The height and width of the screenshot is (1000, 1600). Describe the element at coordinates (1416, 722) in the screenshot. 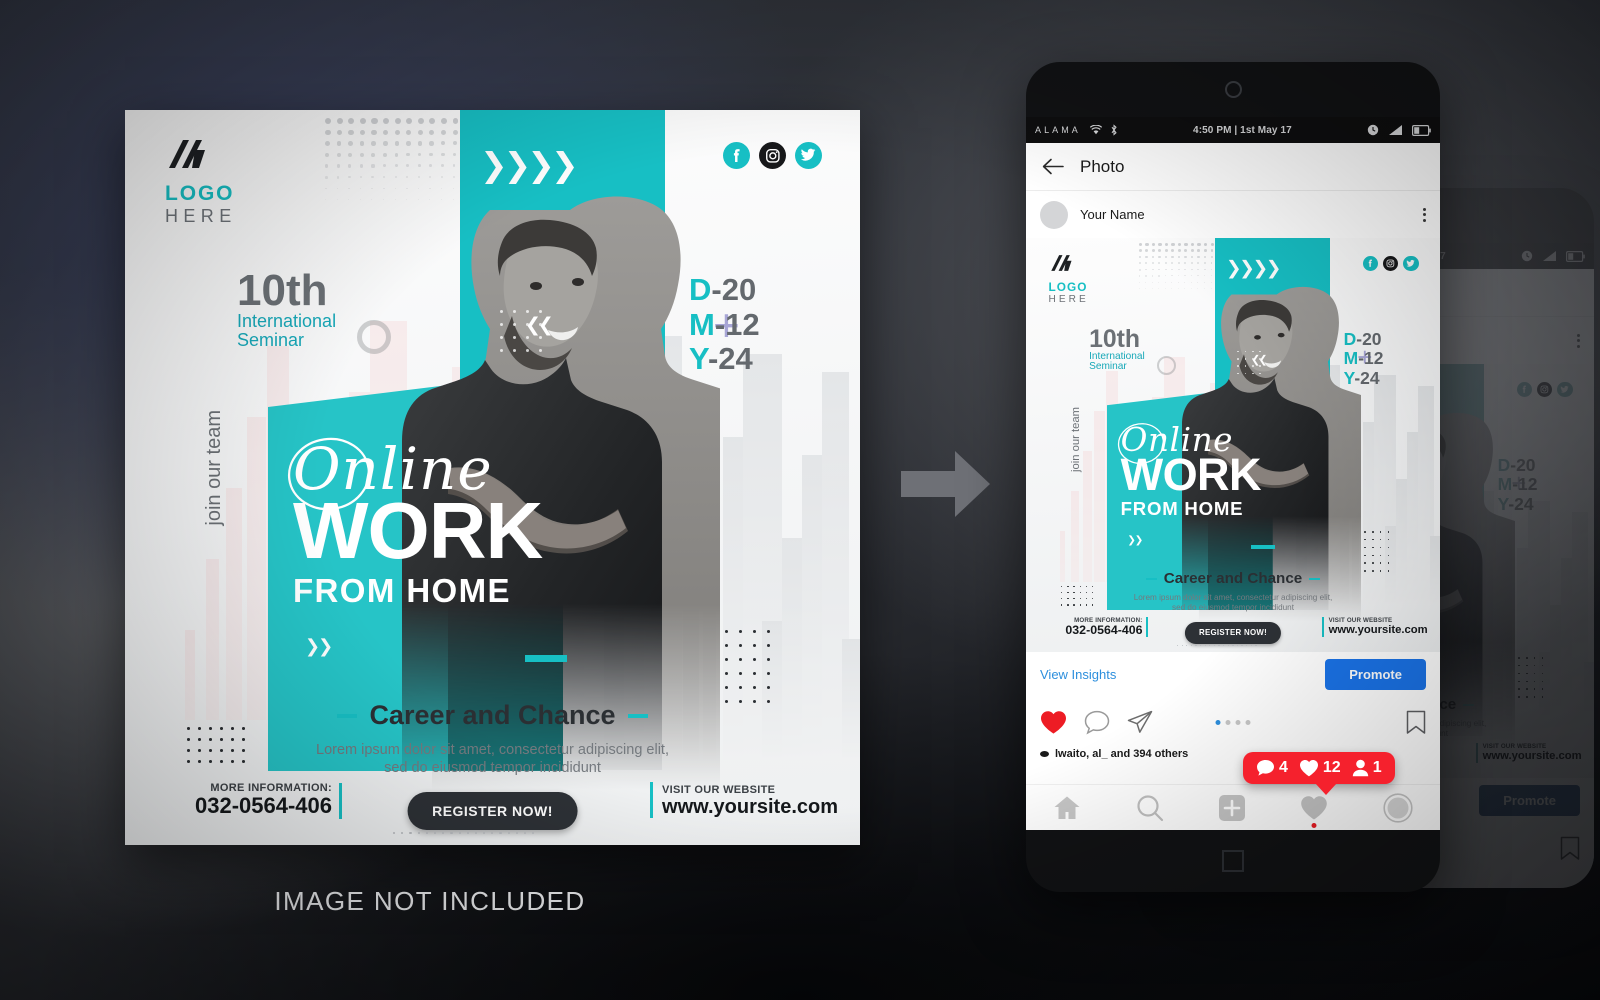

I see `bookmark-outline-icon` at that location.